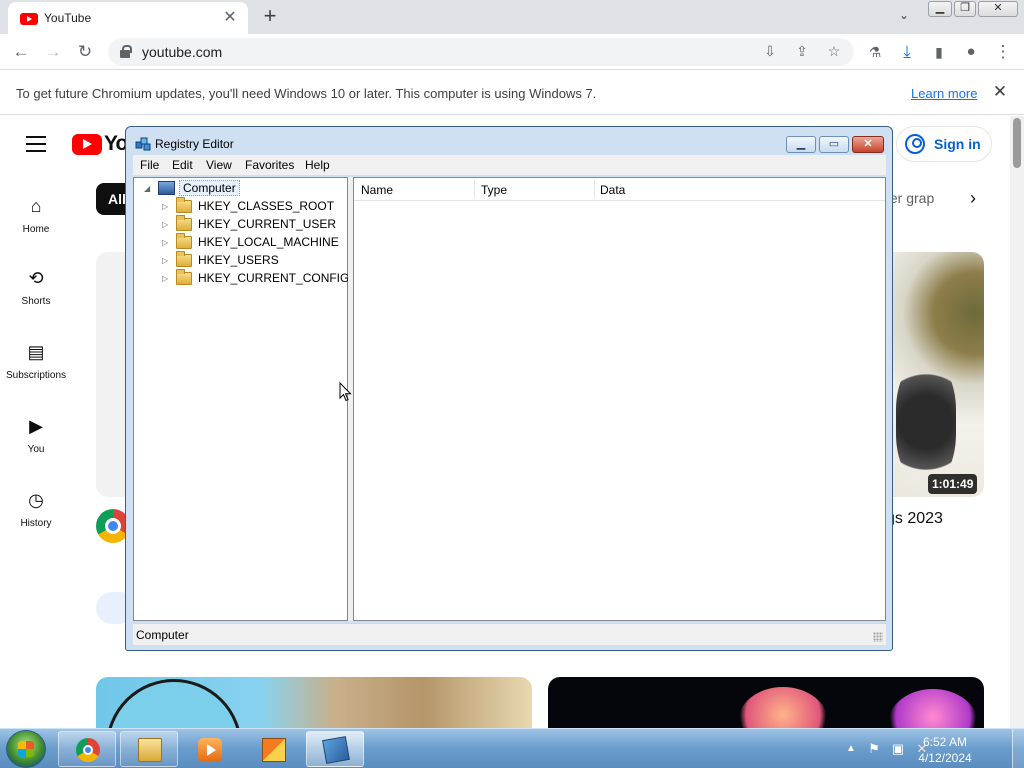 This screenshot has width=1024, height=768. I want to click on show-hidden-icons-chevron-icon: ▲, so click(851, 748).